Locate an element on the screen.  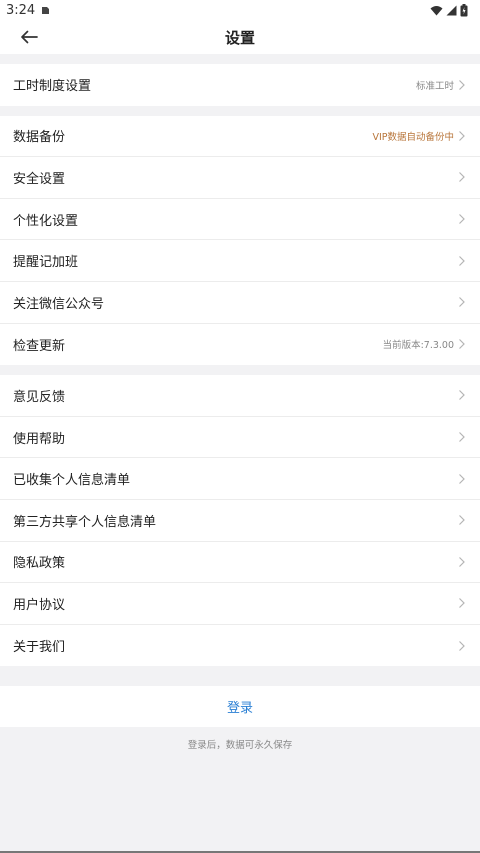
row-label: 数据备份 is located at coordinates (39, 138).